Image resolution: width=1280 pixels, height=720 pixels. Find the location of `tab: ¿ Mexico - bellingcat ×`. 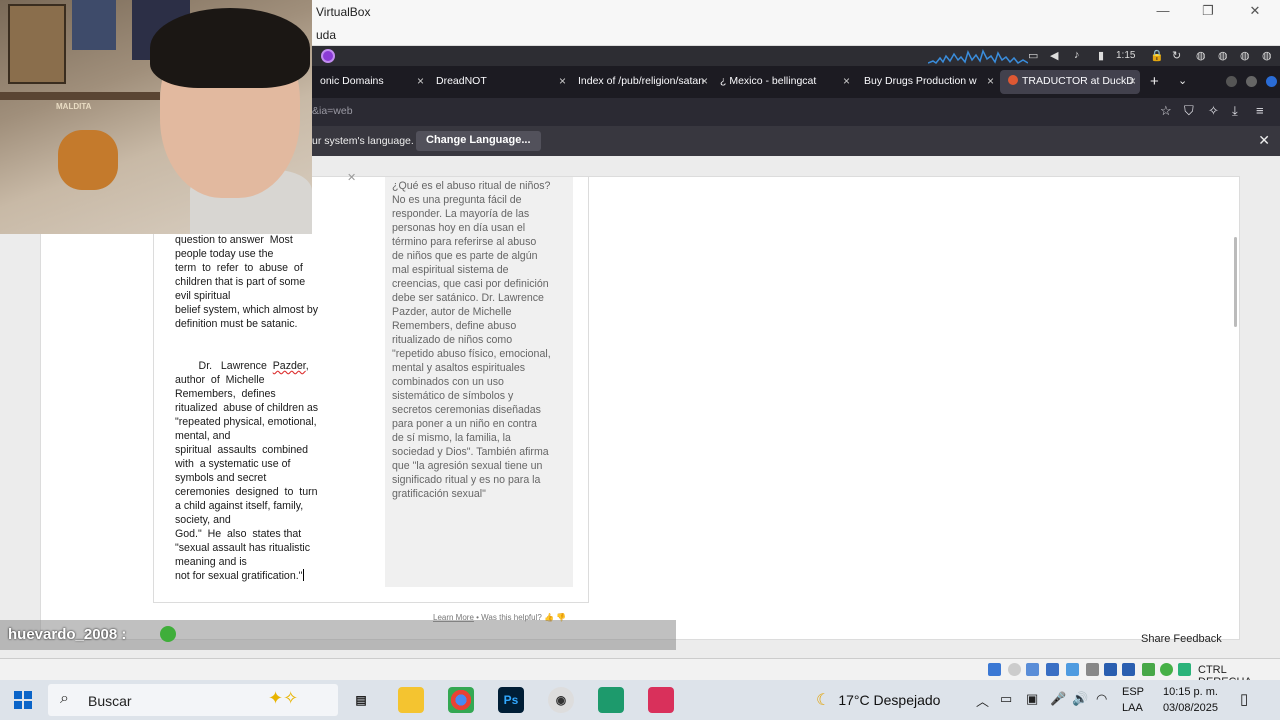

tab: ¿ Mexico - bellingcat × is located at coordinates (783, 82).